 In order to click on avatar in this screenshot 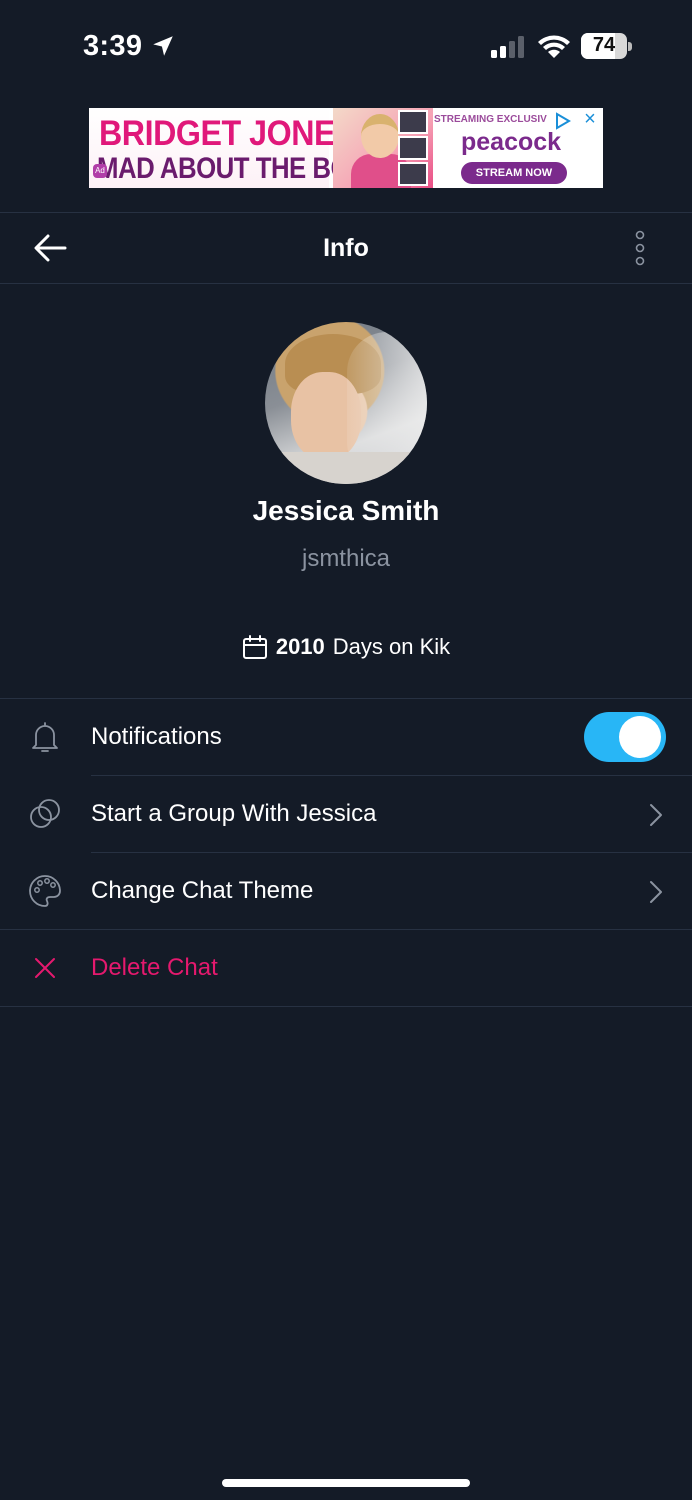, I will do `click(346, 403)`.